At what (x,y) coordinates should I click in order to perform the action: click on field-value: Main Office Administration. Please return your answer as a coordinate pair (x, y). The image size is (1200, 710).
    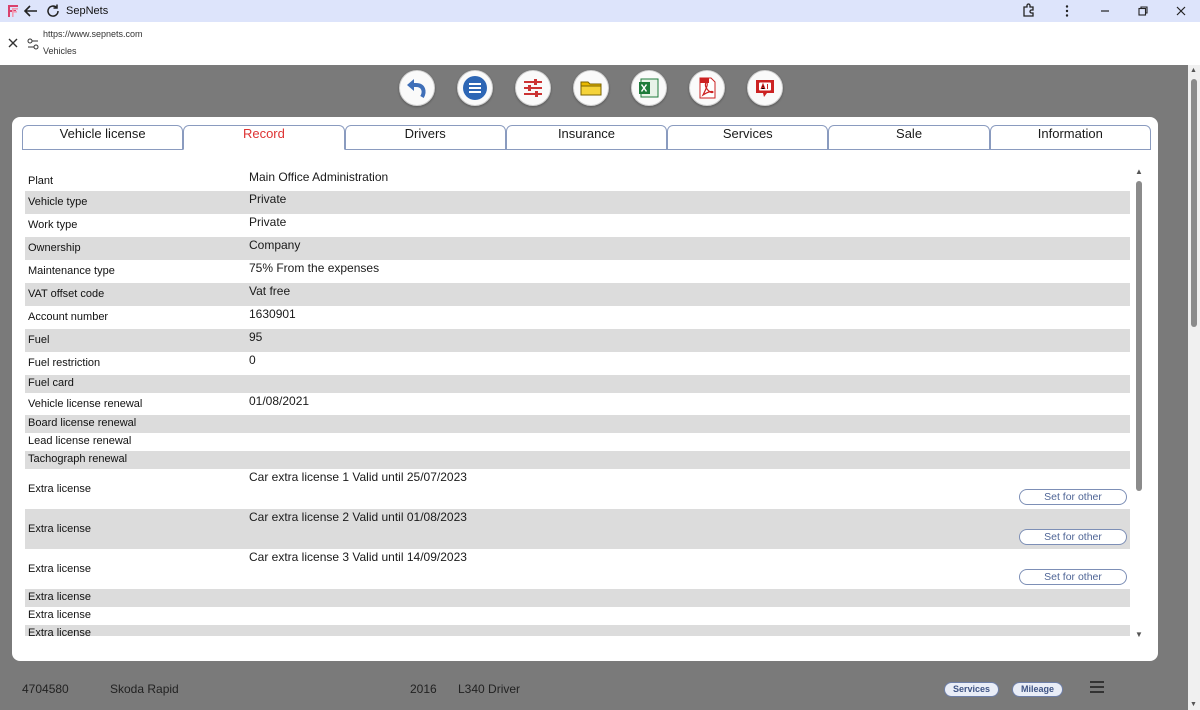
    Looking at the image, I should click on (319, 177).